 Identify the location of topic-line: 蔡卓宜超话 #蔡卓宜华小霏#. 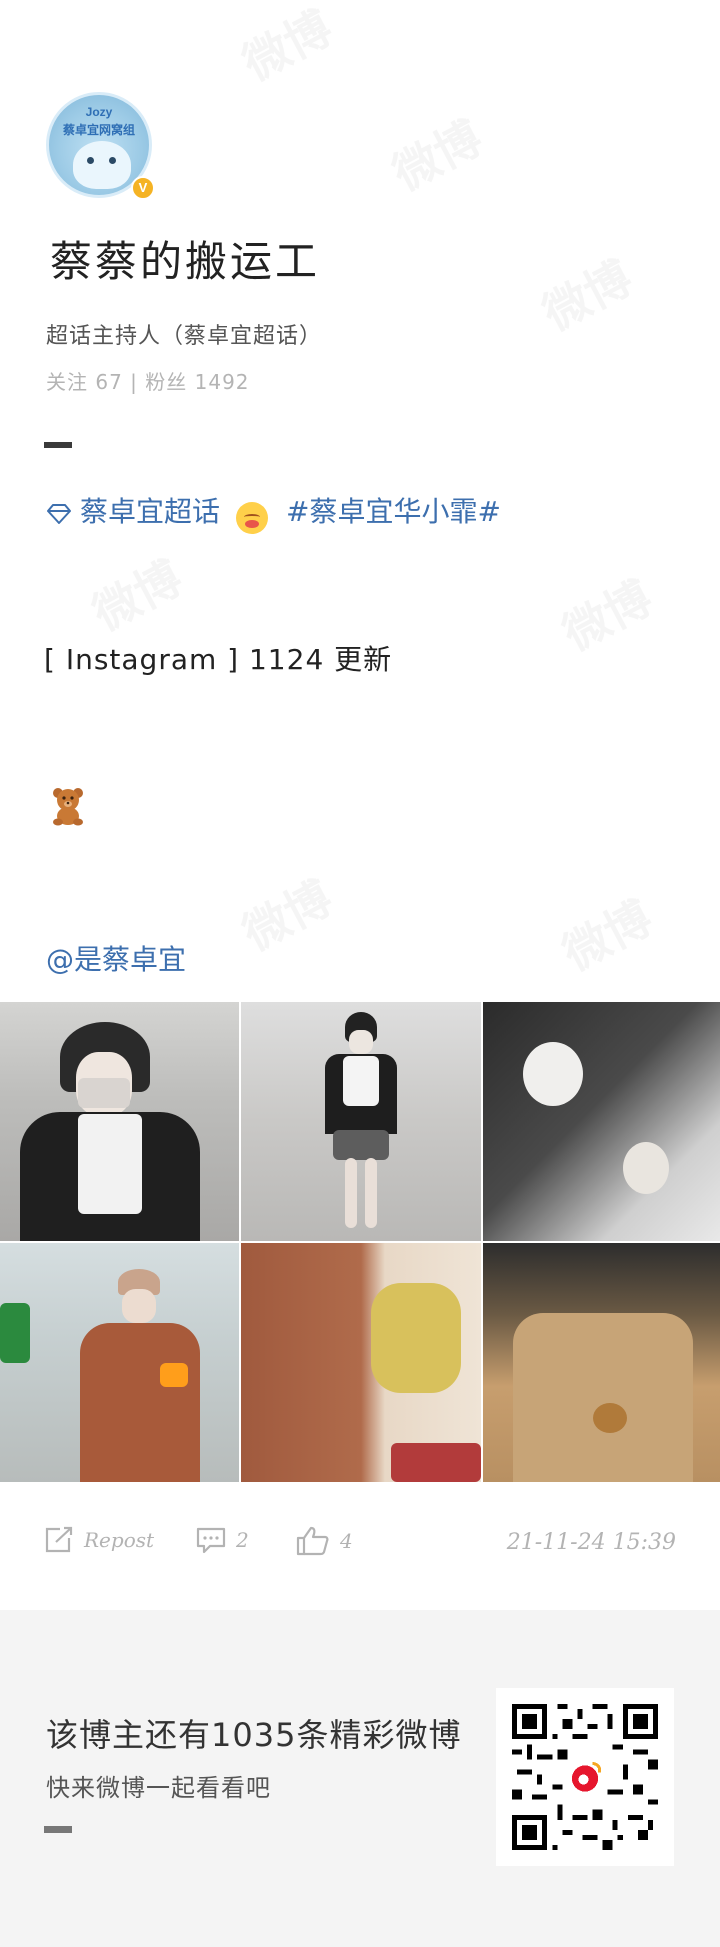
(273, 512).